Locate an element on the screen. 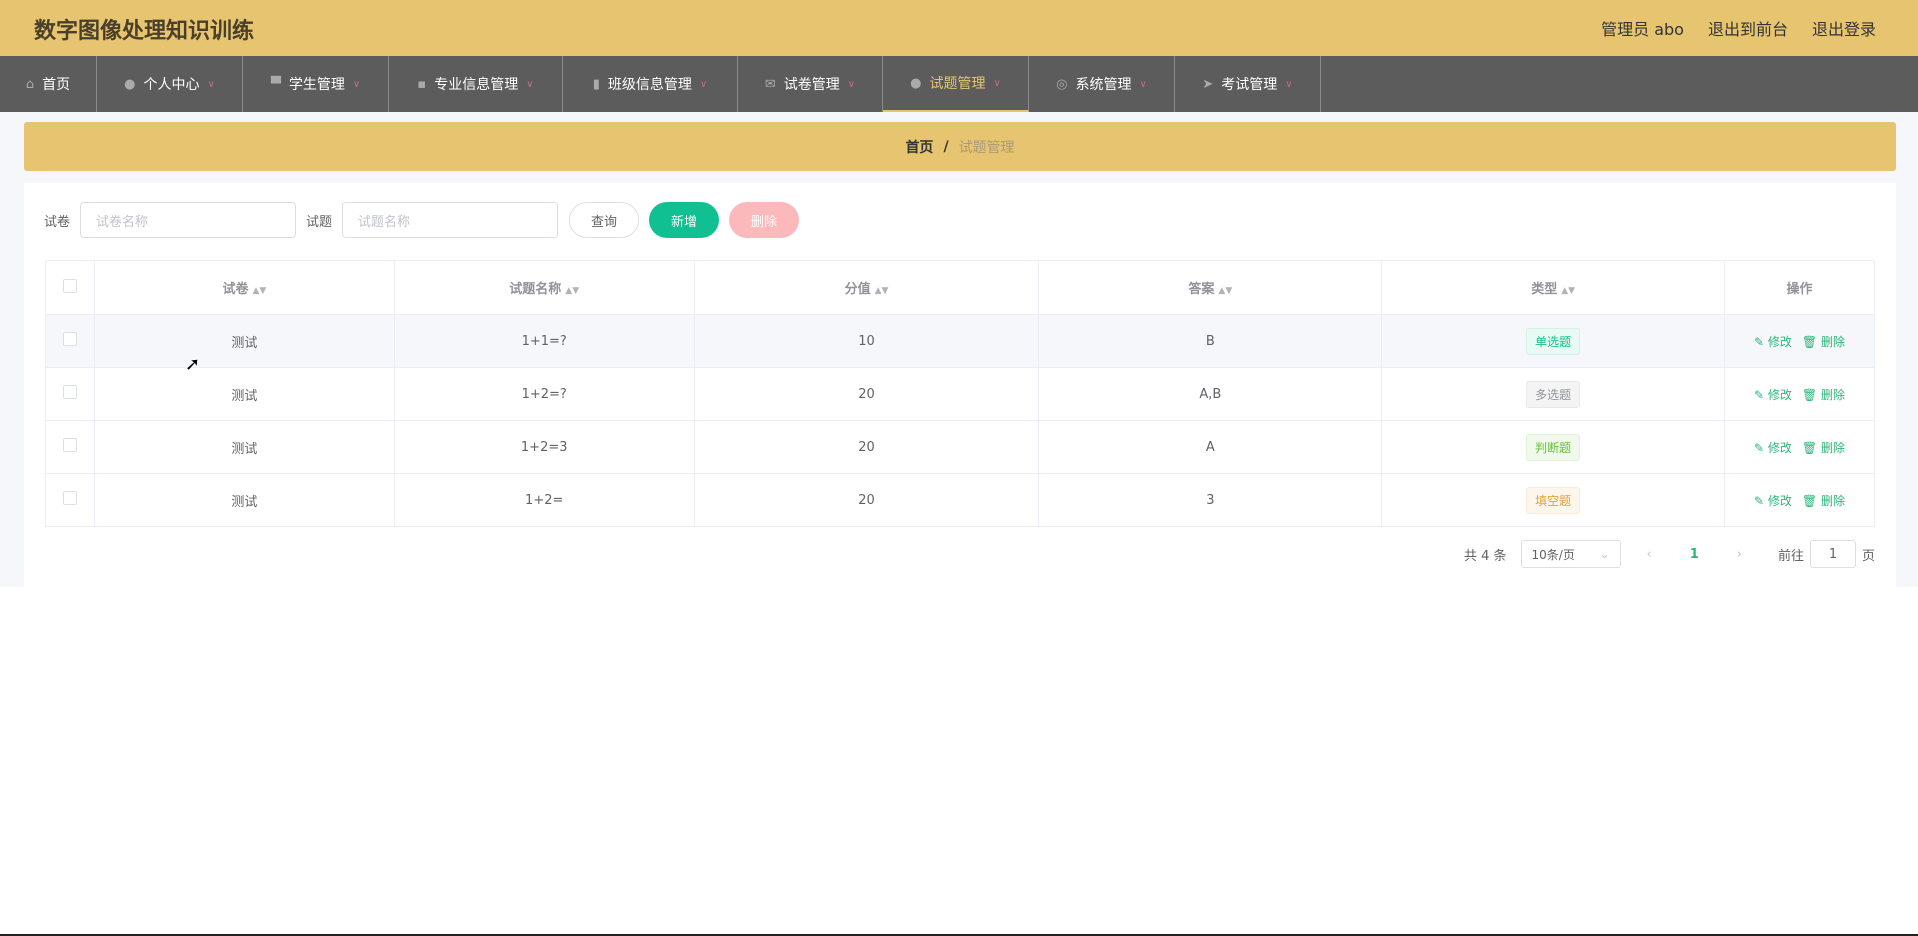  col-actions: 操作 is located at coordinates (1799, 287).